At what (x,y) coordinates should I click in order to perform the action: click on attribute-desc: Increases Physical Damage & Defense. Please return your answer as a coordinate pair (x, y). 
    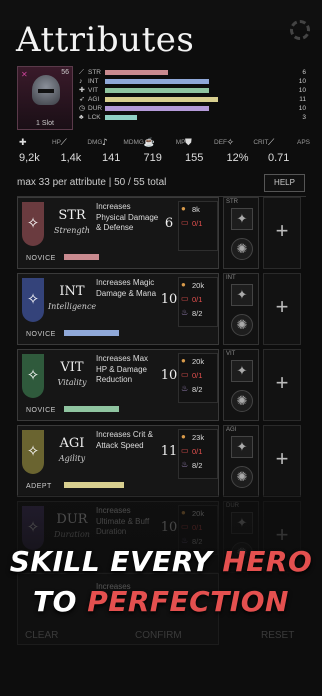
    Looking at the image, I should click on (127, 217).